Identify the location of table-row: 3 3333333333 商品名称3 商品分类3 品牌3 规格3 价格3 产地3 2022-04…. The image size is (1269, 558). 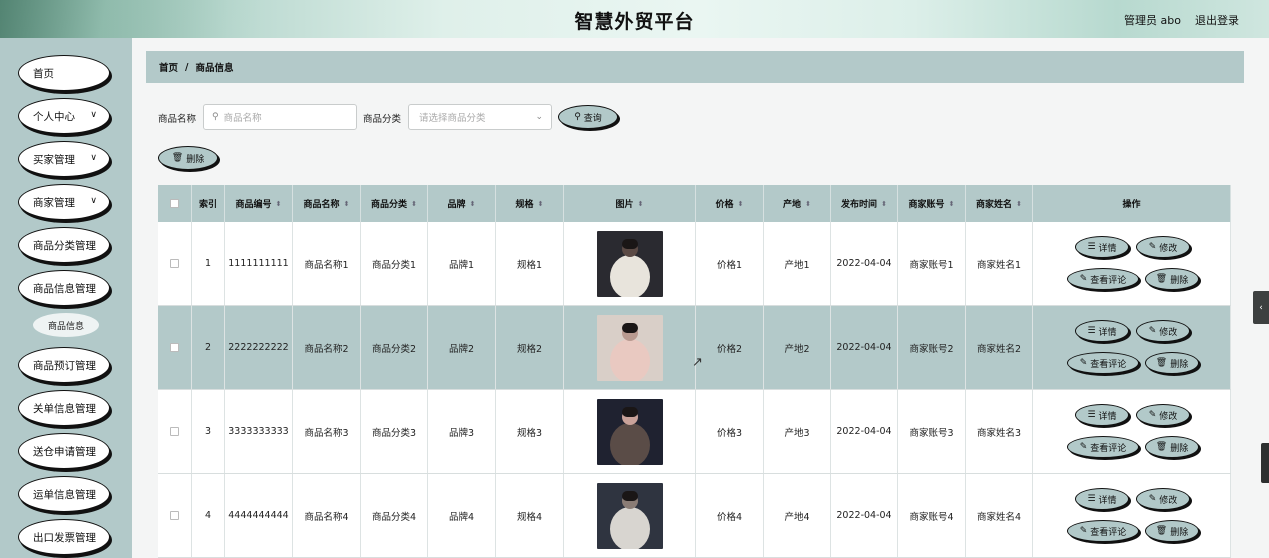
(694, 432).